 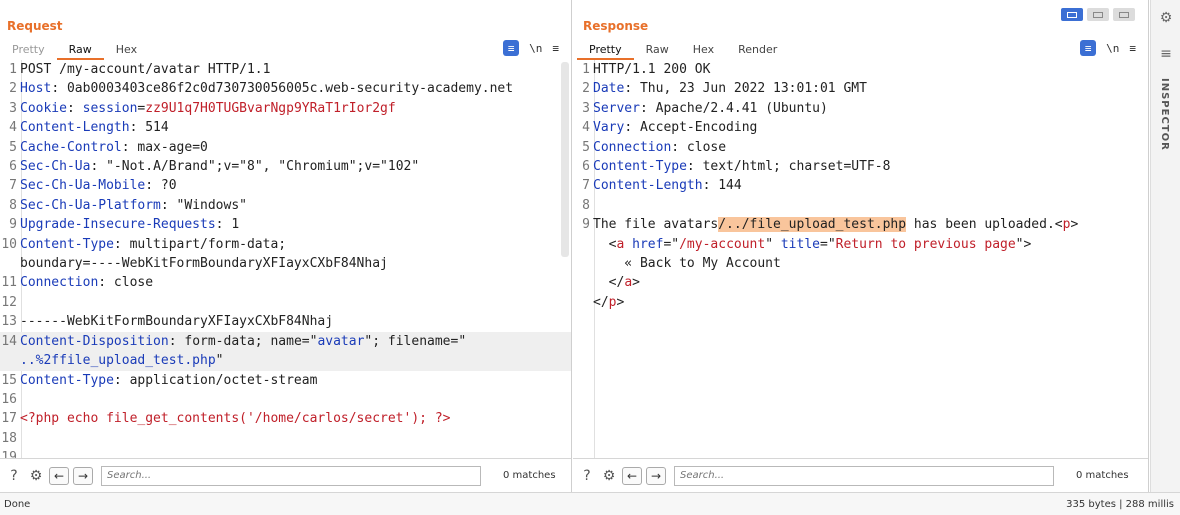 What do you see at coordinates (860, 108) in the screenshot?
I see `response-code-line: 3 Server: Apache/2.4.41 (Ubuntu)` at bounding box center [860, 108].